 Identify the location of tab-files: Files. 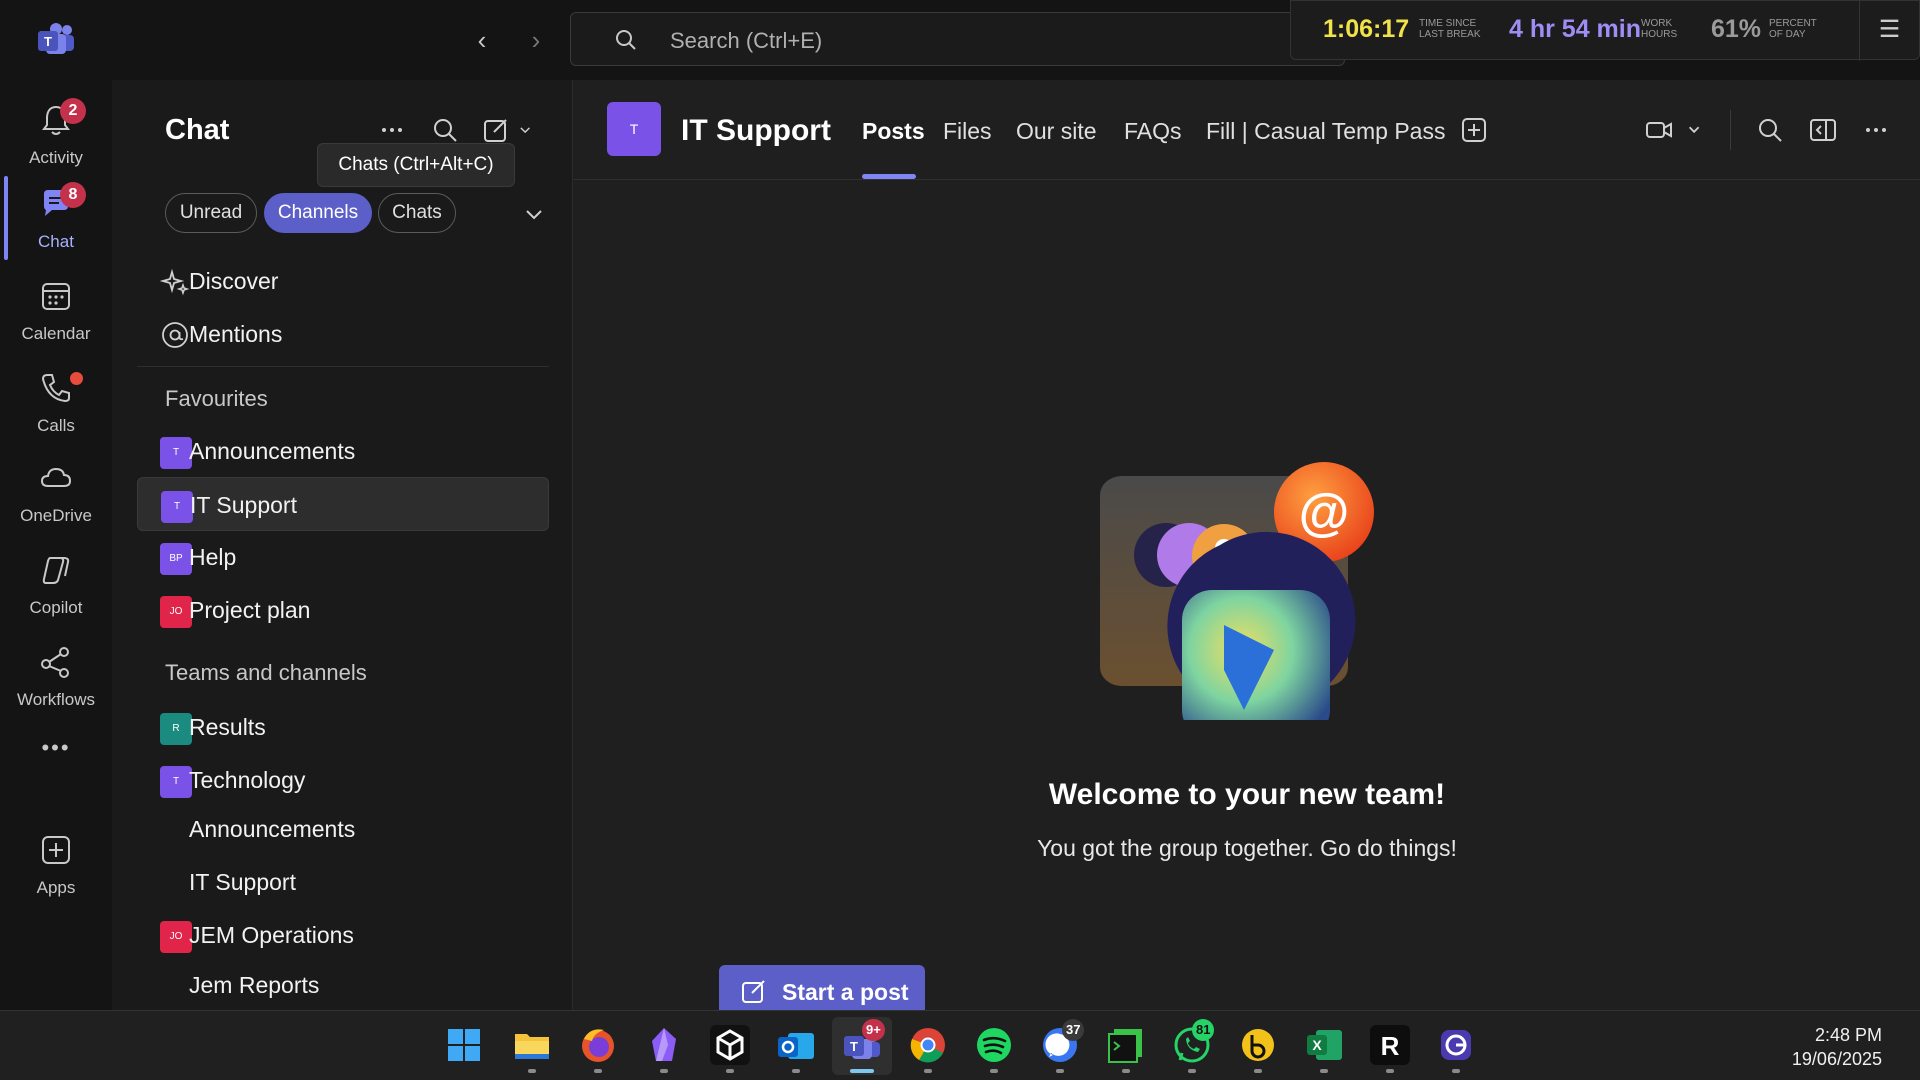
(967, 131).